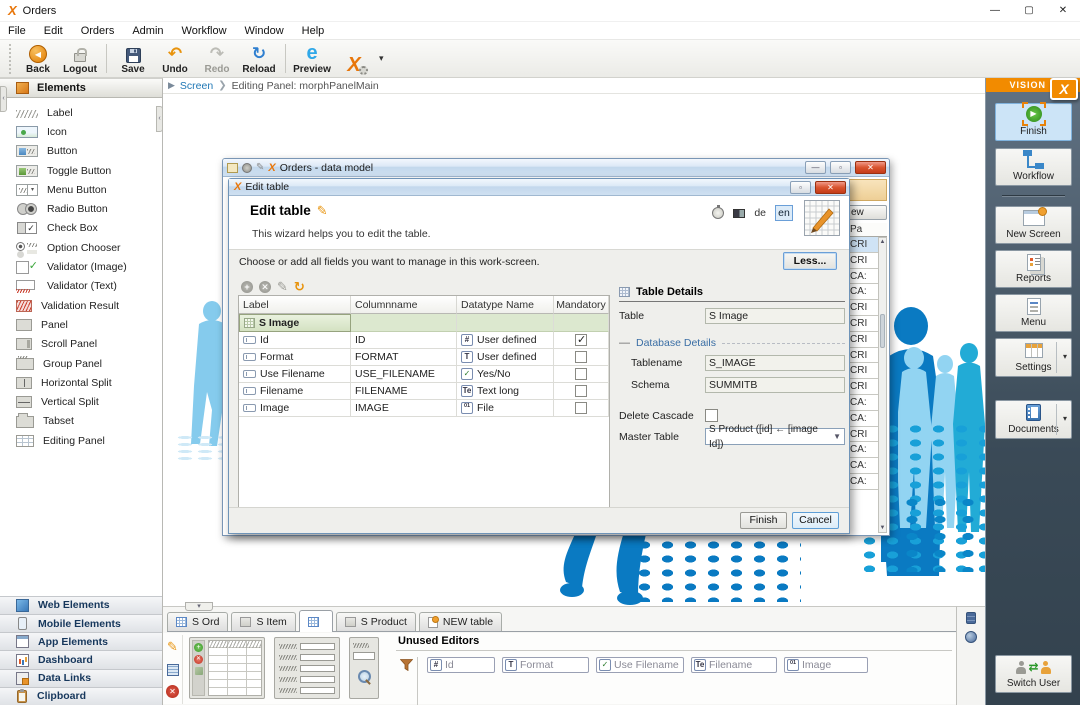  I want to click on scroll-up-arrow: ▲, so click(882, 242).